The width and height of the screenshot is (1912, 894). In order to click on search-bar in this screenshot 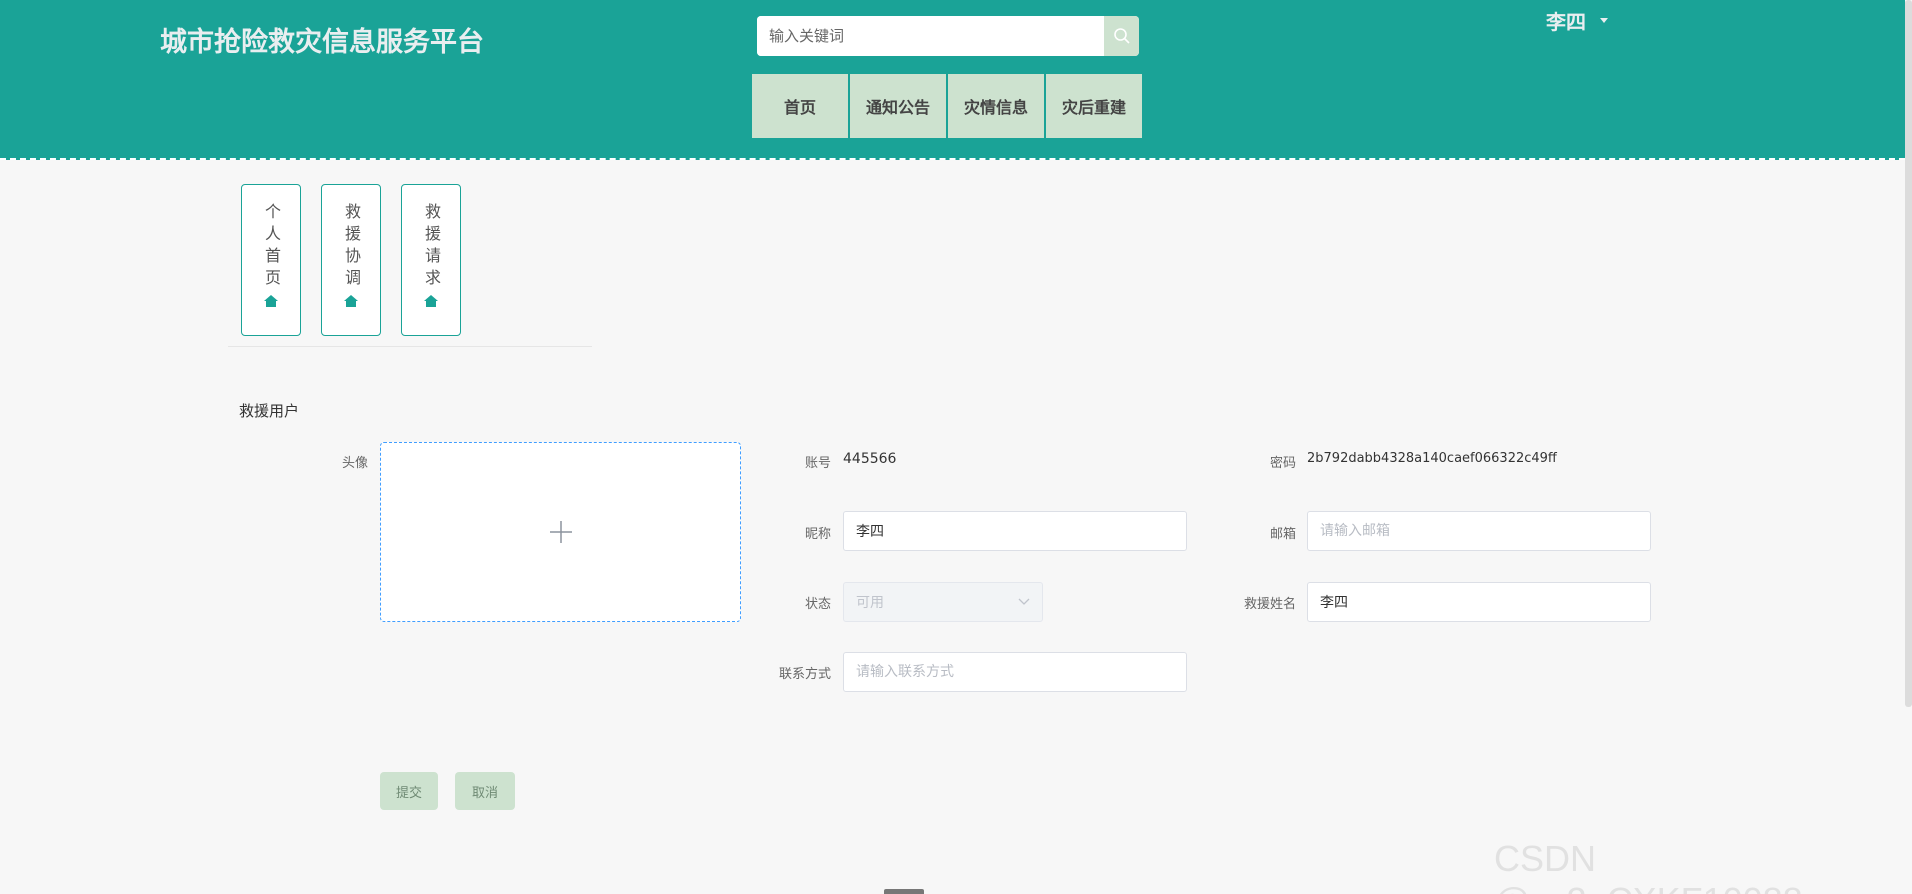, I will do `click(948, 36)`.